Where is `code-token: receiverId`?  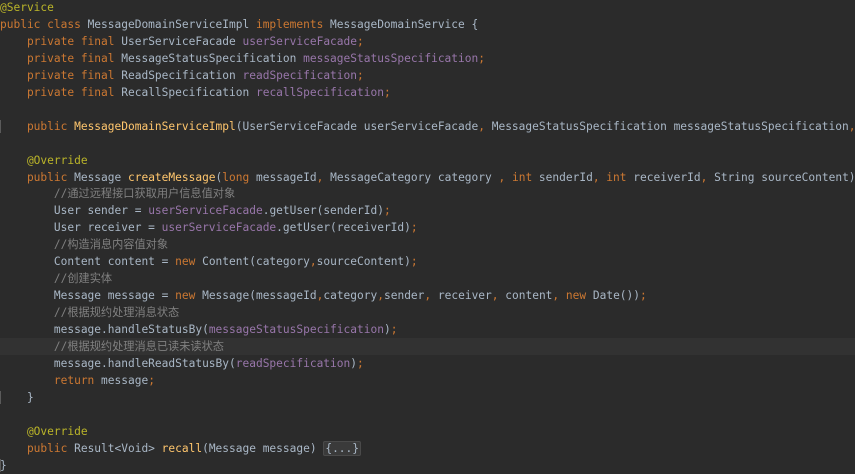
code-token: receiverId is located at coordinates (667, 177).